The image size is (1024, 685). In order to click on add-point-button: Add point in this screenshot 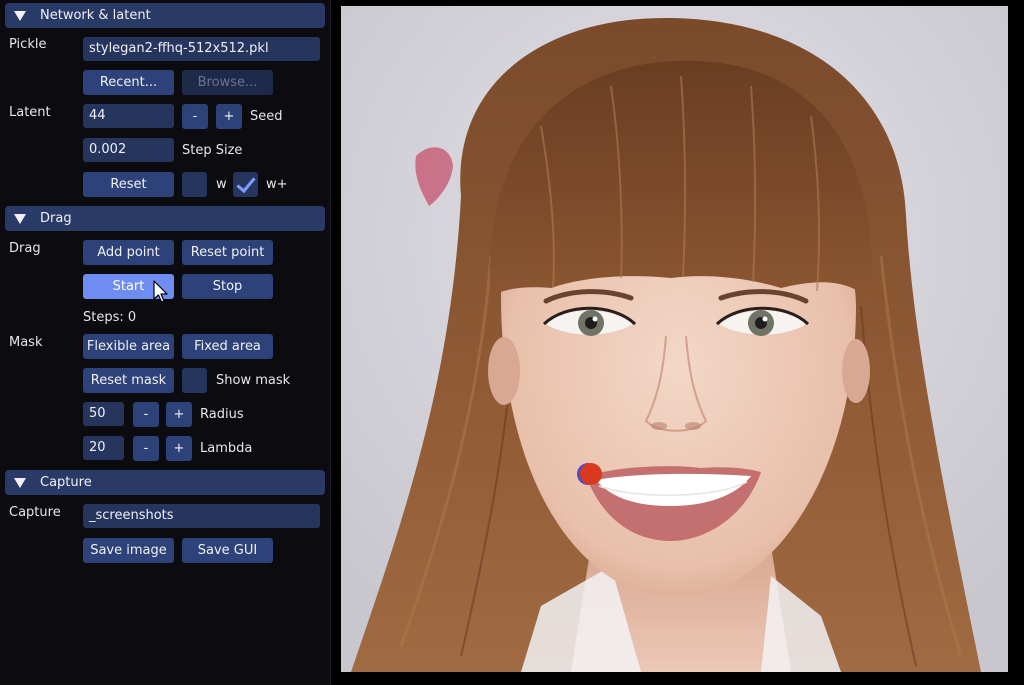, I will do `click(128, 252)`.